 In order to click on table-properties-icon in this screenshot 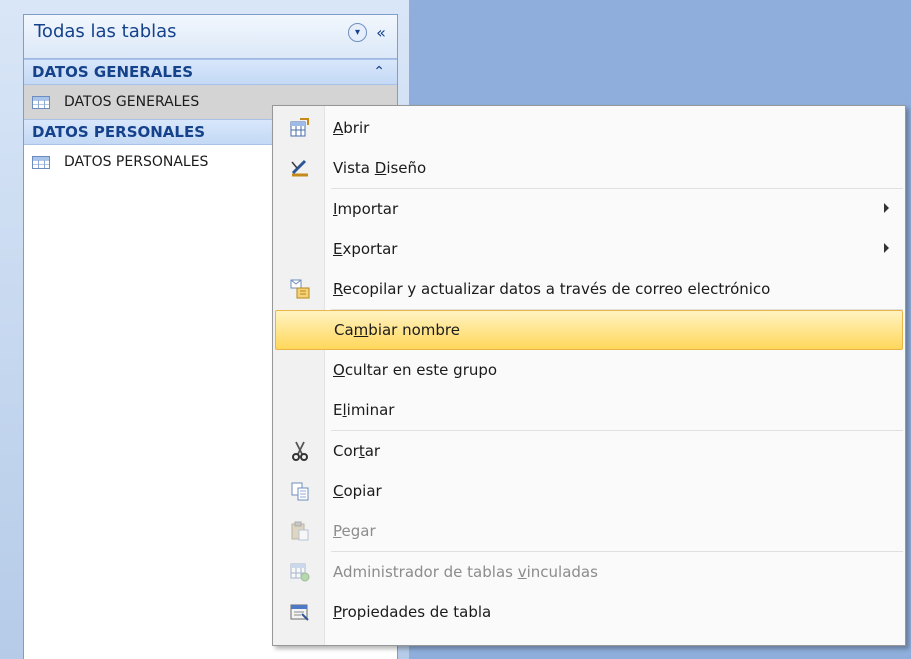, I will do `click(300, 612)`.